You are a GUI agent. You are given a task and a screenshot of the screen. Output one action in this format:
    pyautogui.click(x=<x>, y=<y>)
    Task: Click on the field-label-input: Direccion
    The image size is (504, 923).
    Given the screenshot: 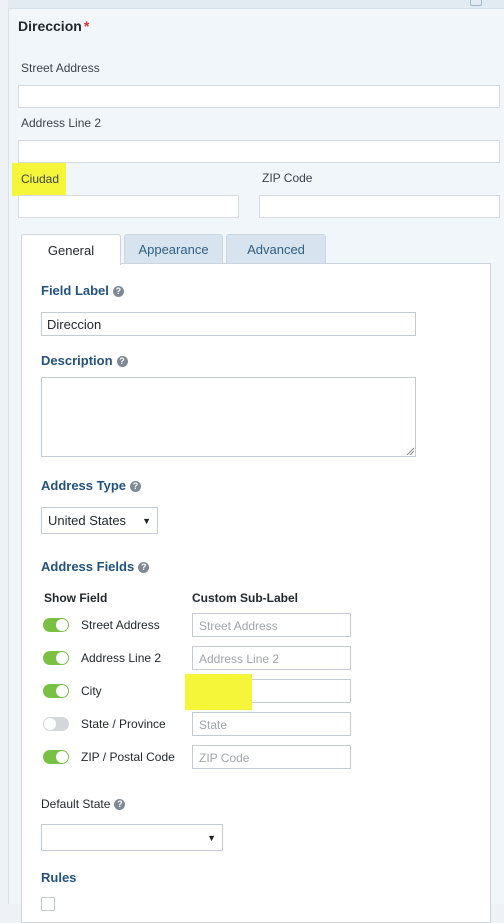 What is the action you would take?
    pyautogui.click(x=228, y=324)
    